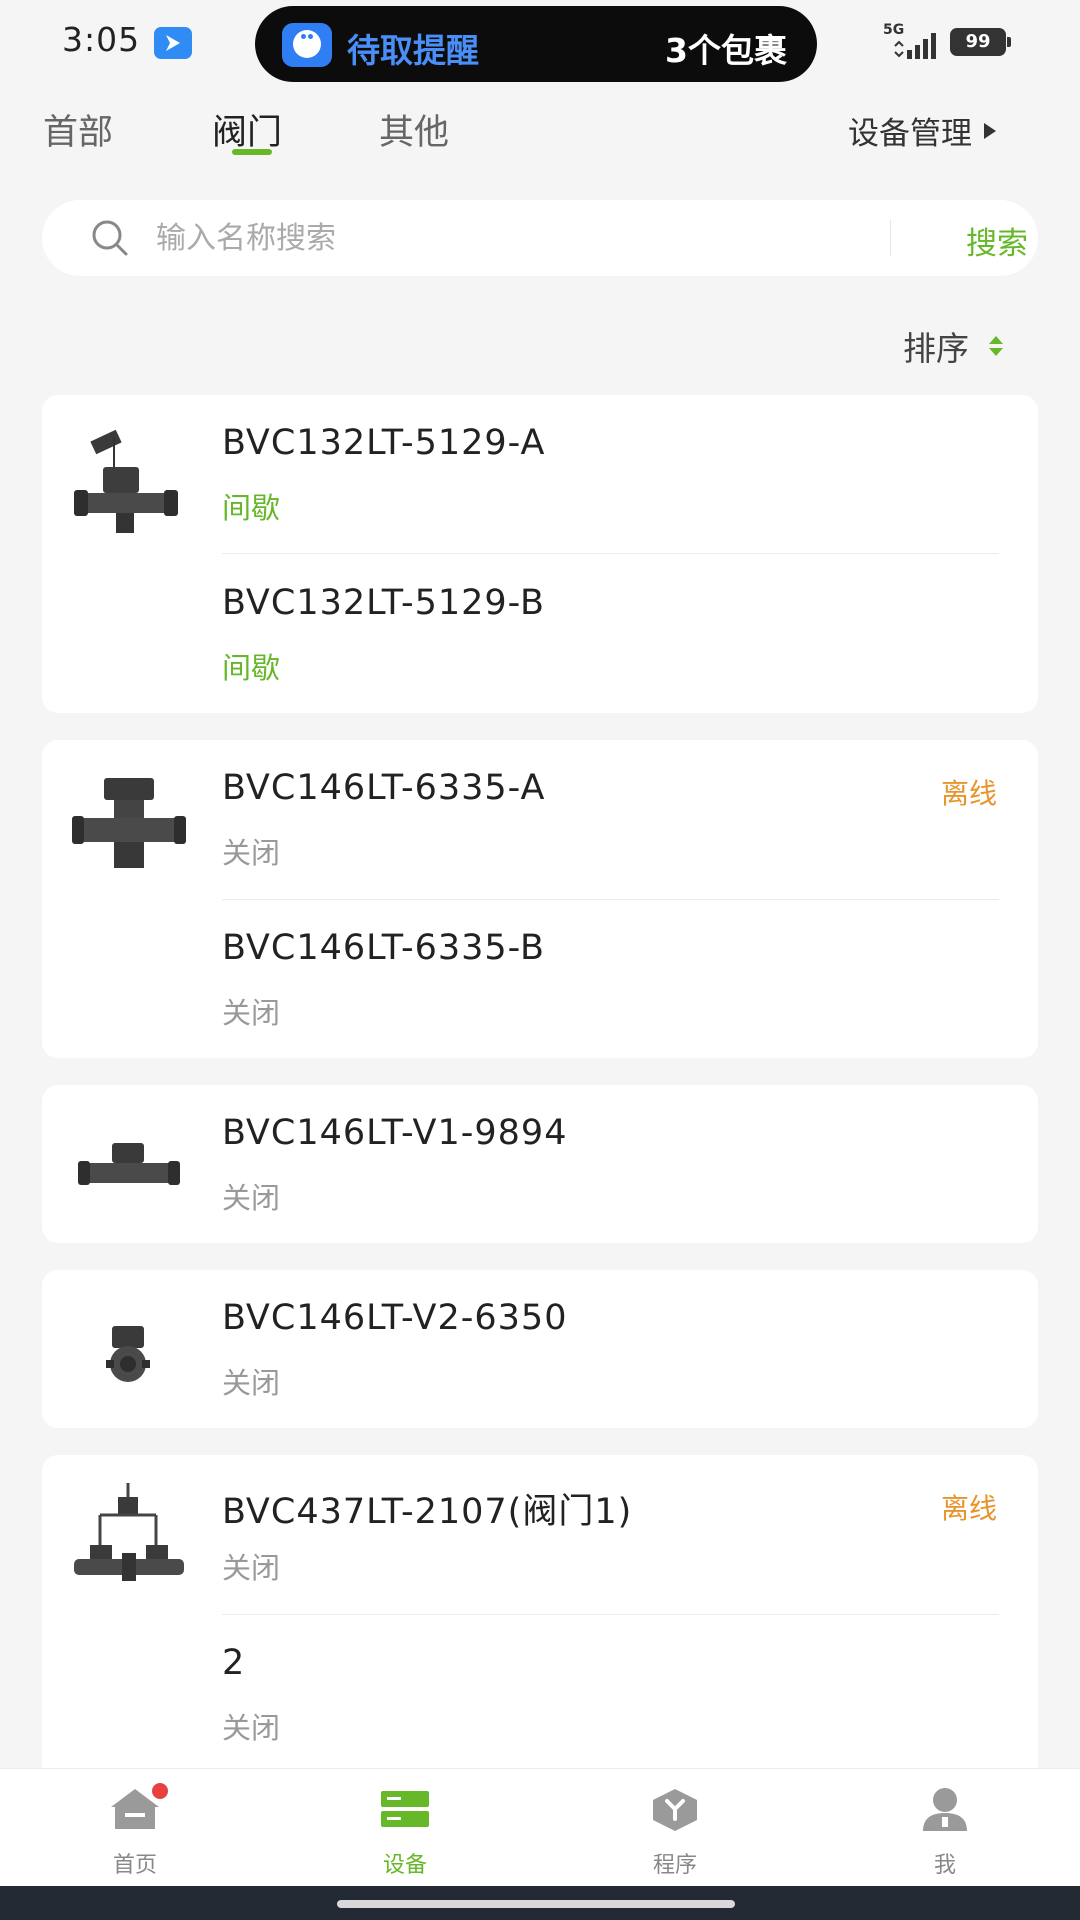  I want to click on device-icon, so click(405, 1809).